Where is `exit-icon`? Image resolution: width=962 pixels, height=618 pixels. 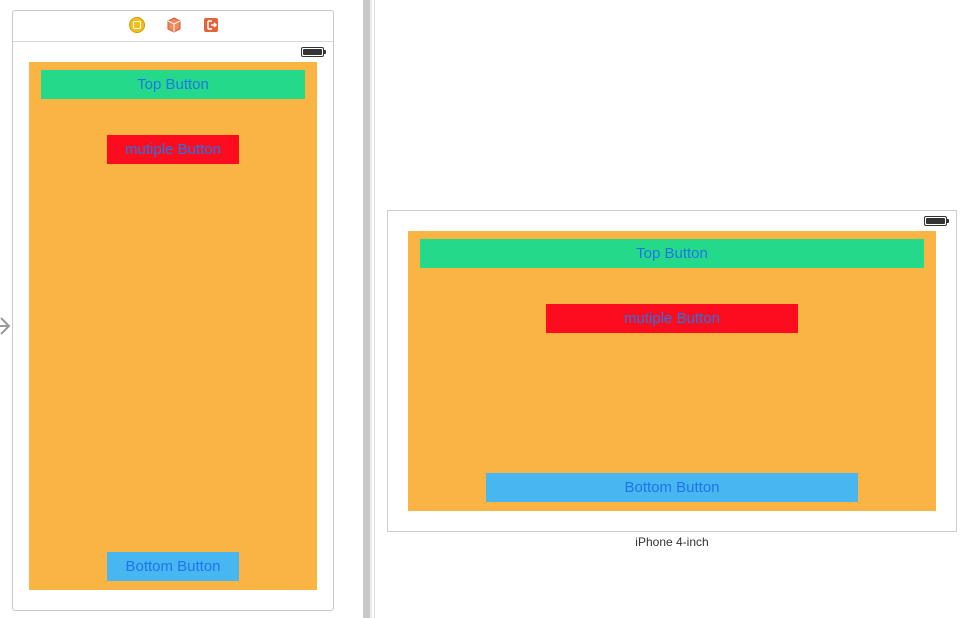 exit-icon is located at coordinates (211, 25).